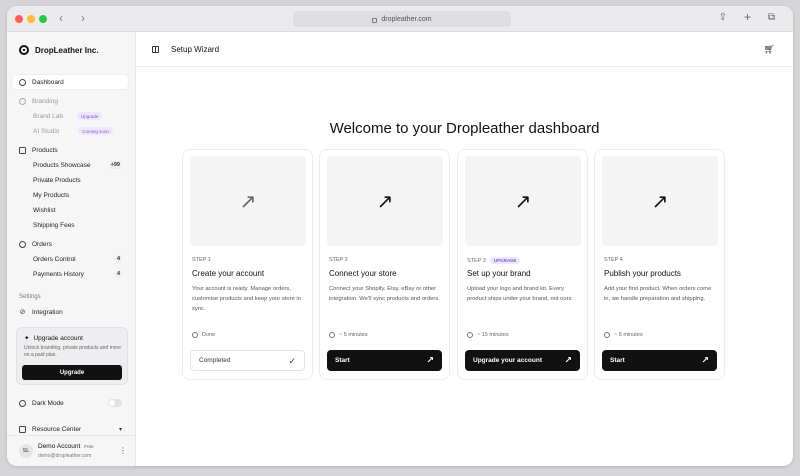 The width and height of the screenshot is (800, 476). What do you see at coordinates (26, 451) in the screenshot?
I see `avatar: SL` at bounding box center [26, 451].